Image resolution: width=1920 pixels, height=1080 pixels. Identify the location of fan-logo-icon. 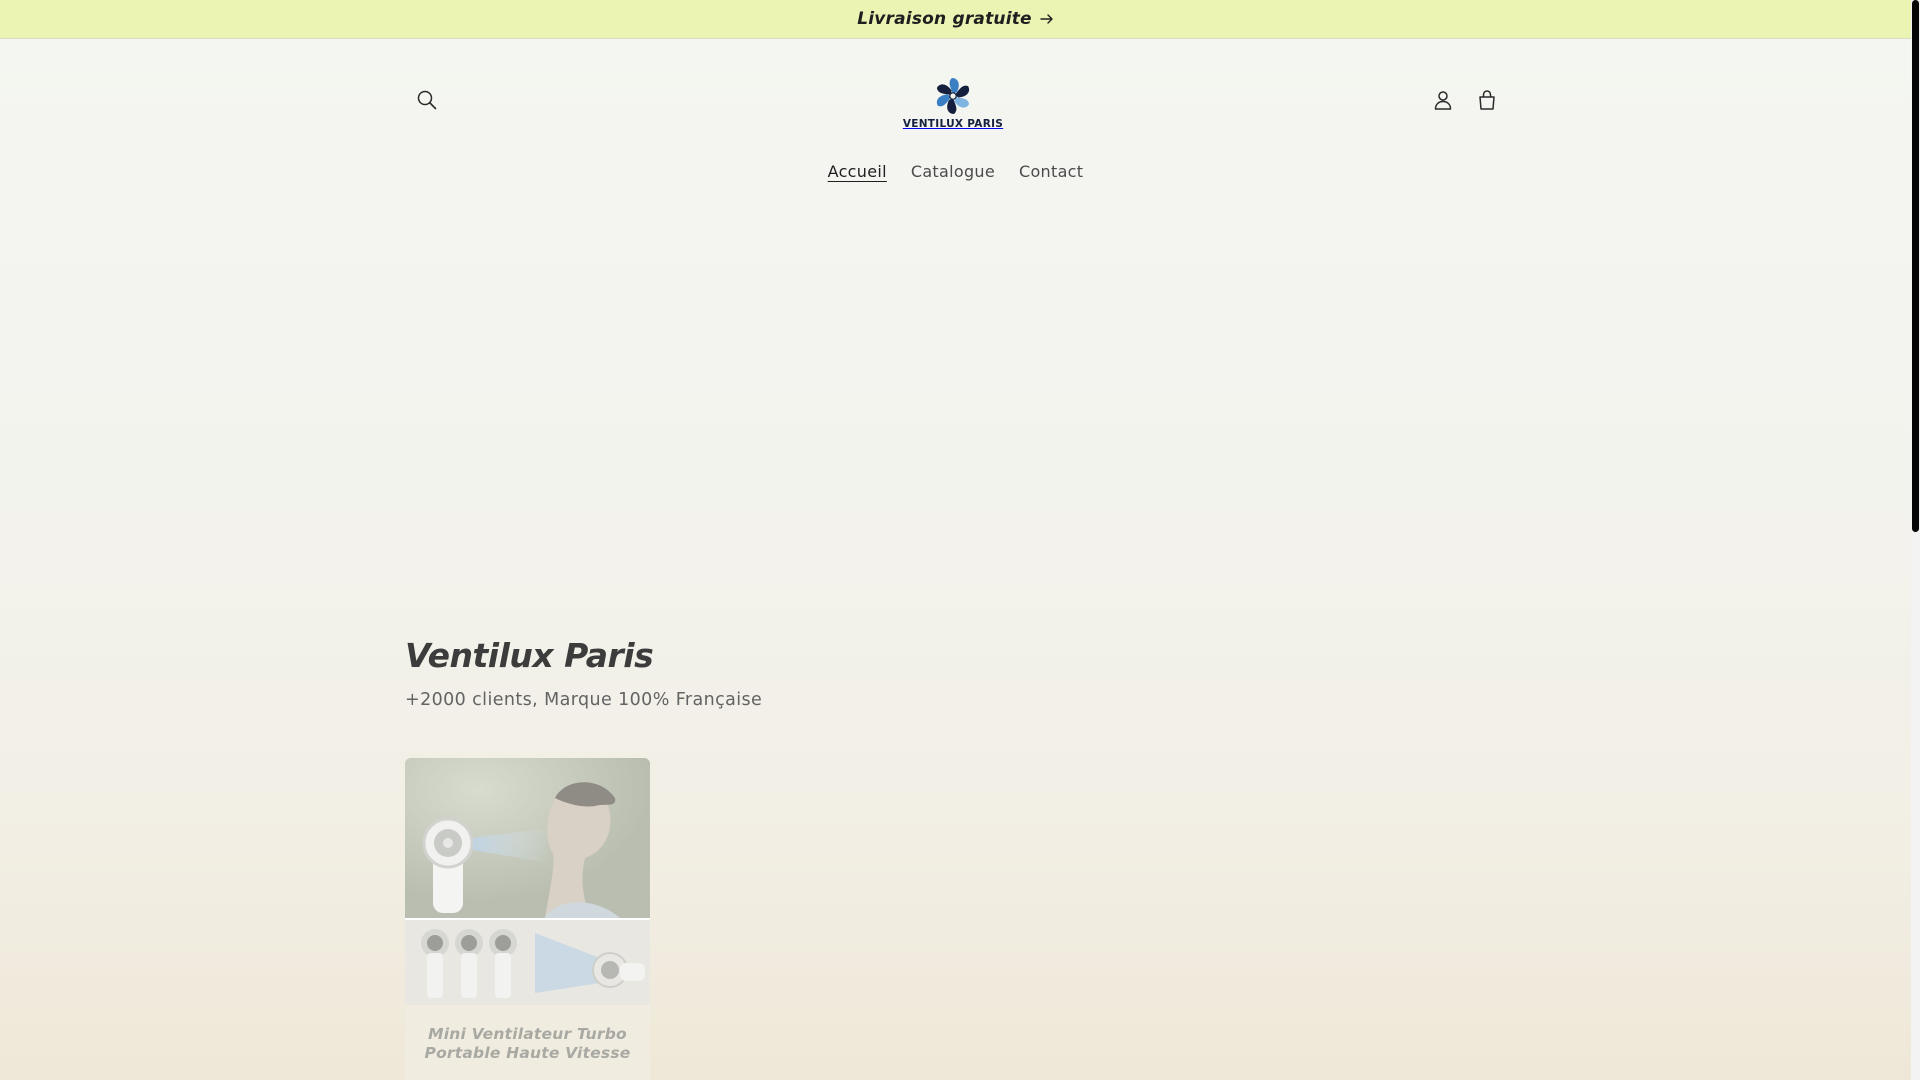
(953, 96).